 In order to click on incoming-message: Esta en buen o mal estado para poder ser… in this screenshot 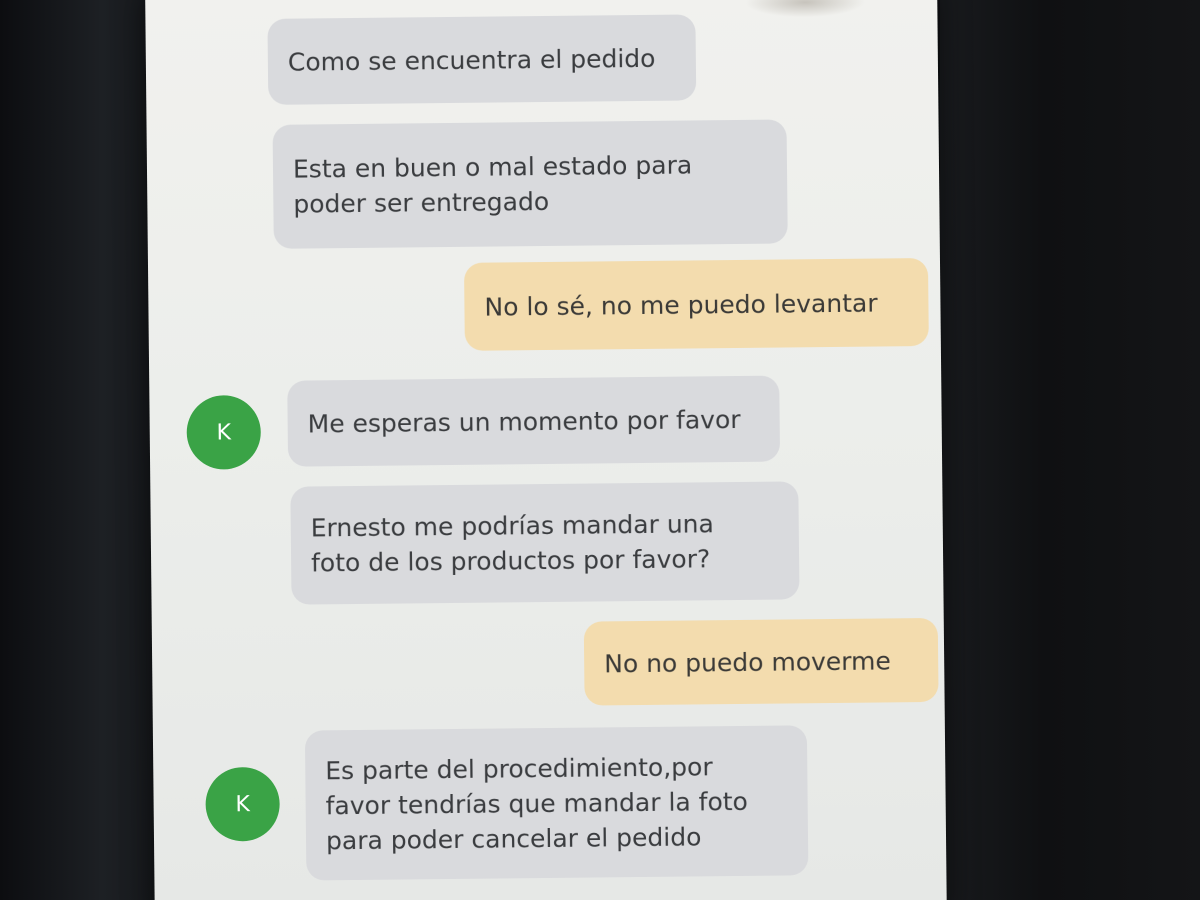, I will do `click(530, 184)`.